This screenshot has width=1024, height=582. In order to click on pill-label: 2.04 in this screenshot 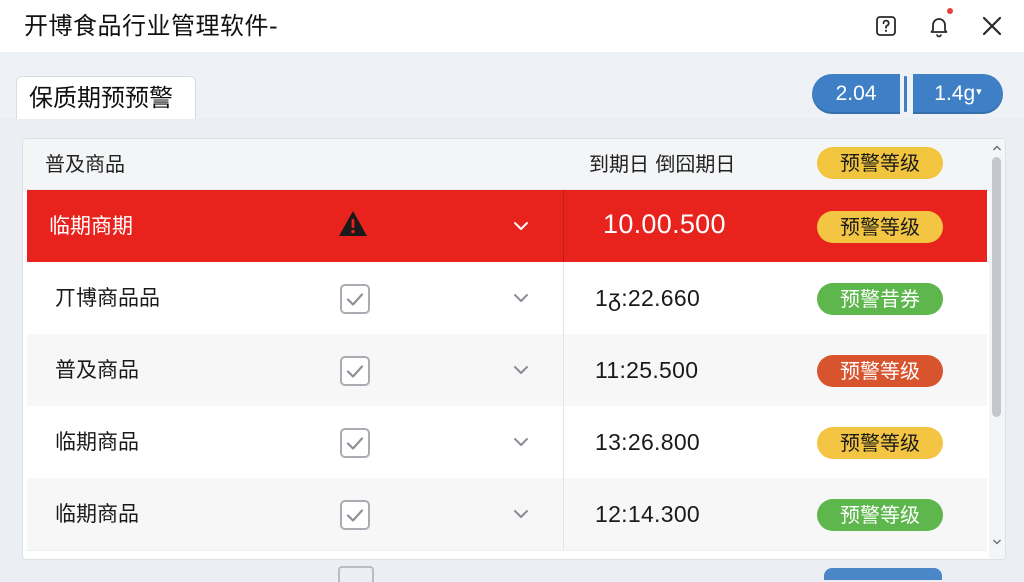, I will do `click(856, 93)`.